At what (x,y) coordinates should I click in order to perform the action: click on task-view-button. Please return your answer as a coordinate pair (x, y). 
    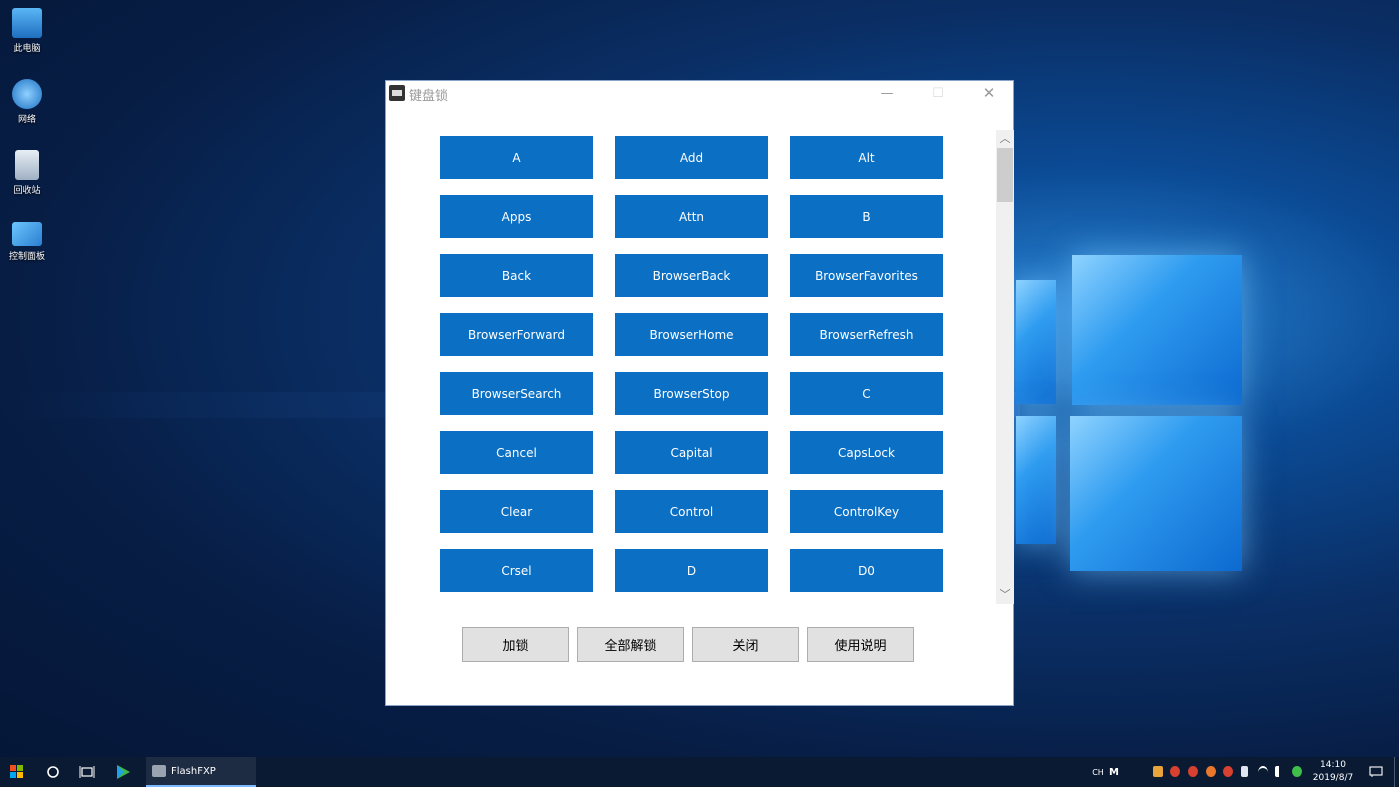
    Looking at the image, I should click on (87, 772).